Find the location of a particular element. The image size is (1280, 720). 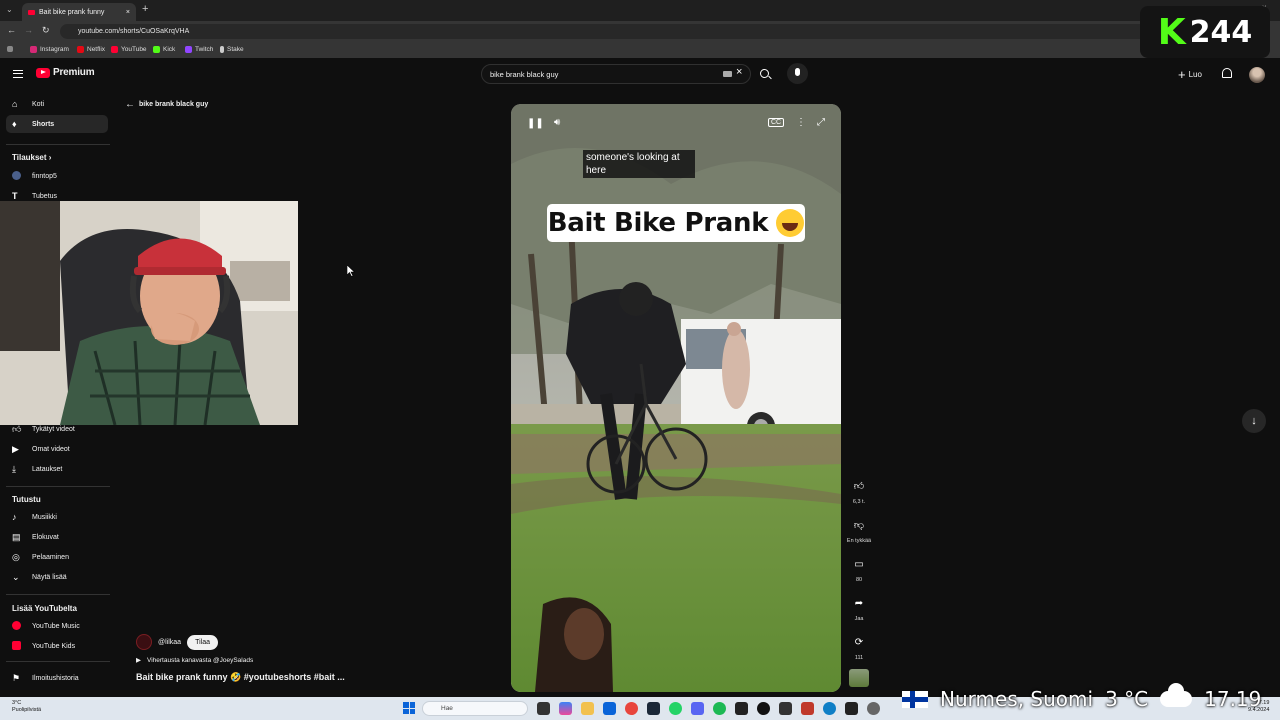

task-view-icon is located at coordinates (543, 708).